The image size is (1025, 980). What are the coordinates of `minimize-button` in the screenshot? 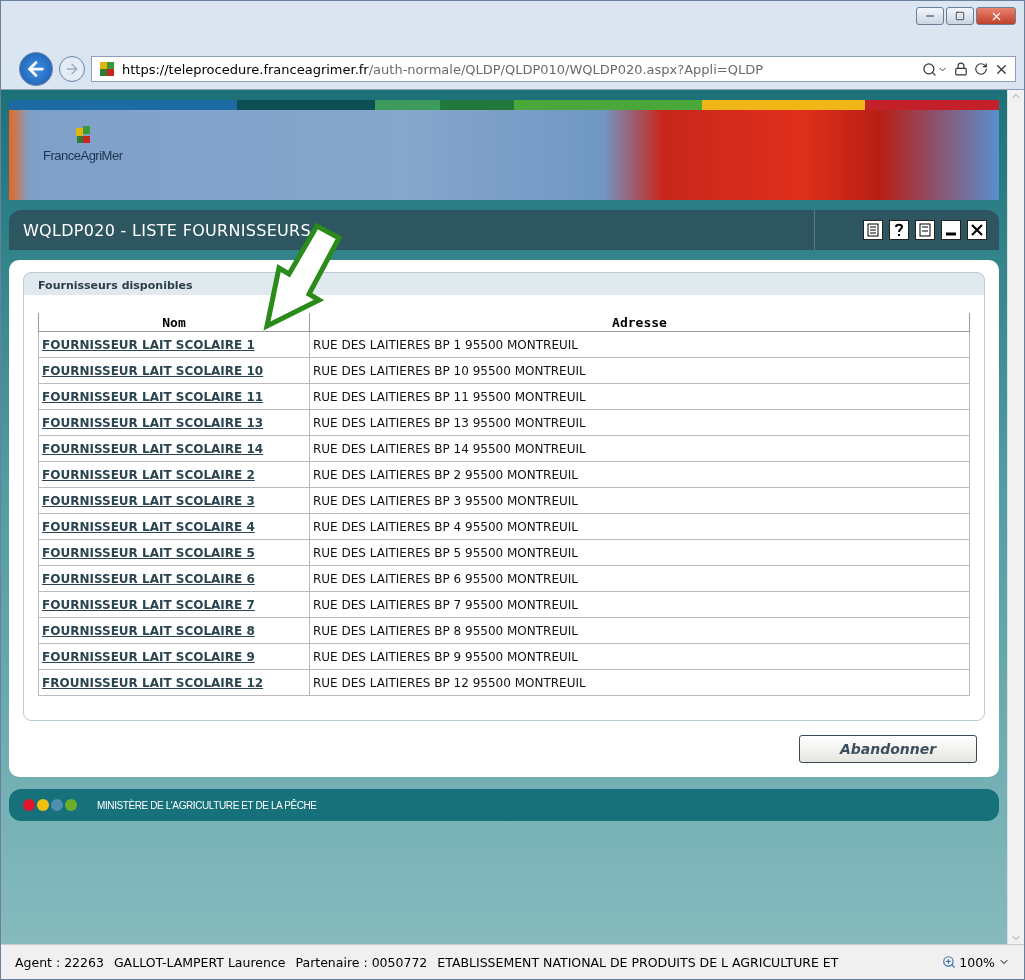 It's located at (930, 16).